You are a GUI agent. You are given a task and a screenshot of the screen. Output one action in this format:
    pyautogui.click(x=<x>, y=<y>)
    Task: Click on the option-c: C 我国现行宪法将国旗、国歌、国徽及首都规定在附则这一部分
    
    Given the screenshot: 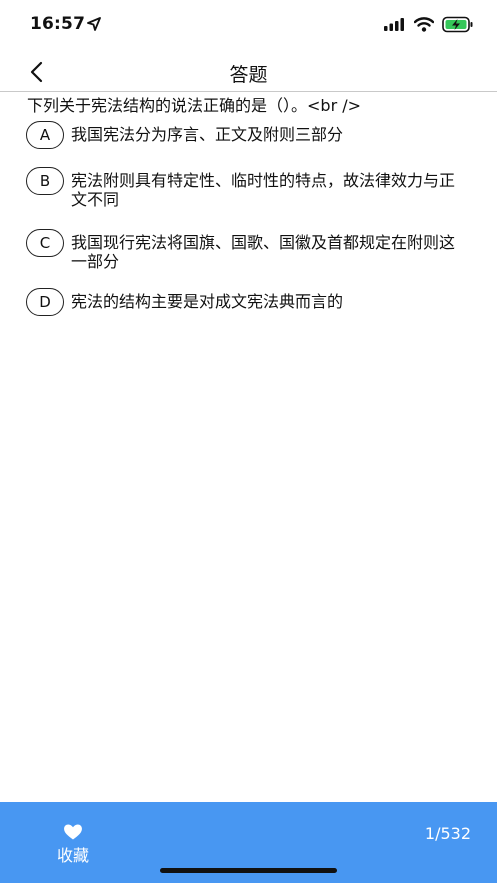 What is the action you would take?
    pyautogui.click(x=251, y=250)
    